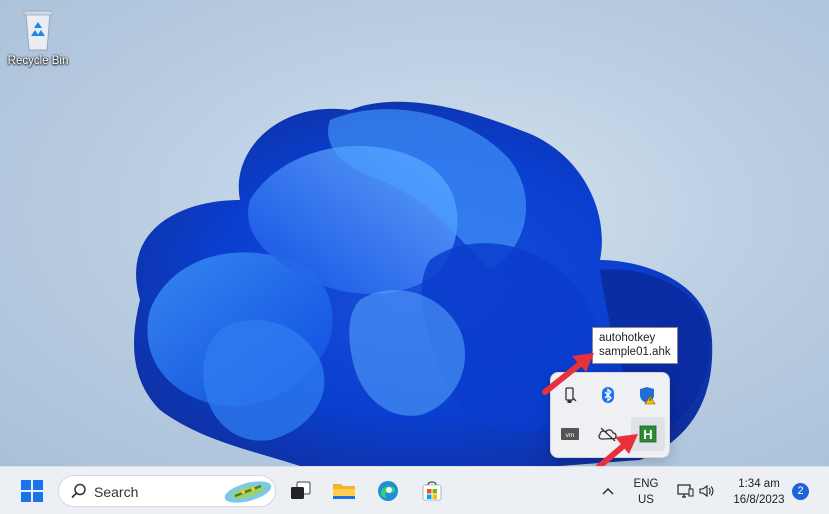 The height and width of the screenshot is (514, 829). Describe the element at coordinates (248, 492) in the screenshot. I see `search-highlight-illustration-icon` at that location.